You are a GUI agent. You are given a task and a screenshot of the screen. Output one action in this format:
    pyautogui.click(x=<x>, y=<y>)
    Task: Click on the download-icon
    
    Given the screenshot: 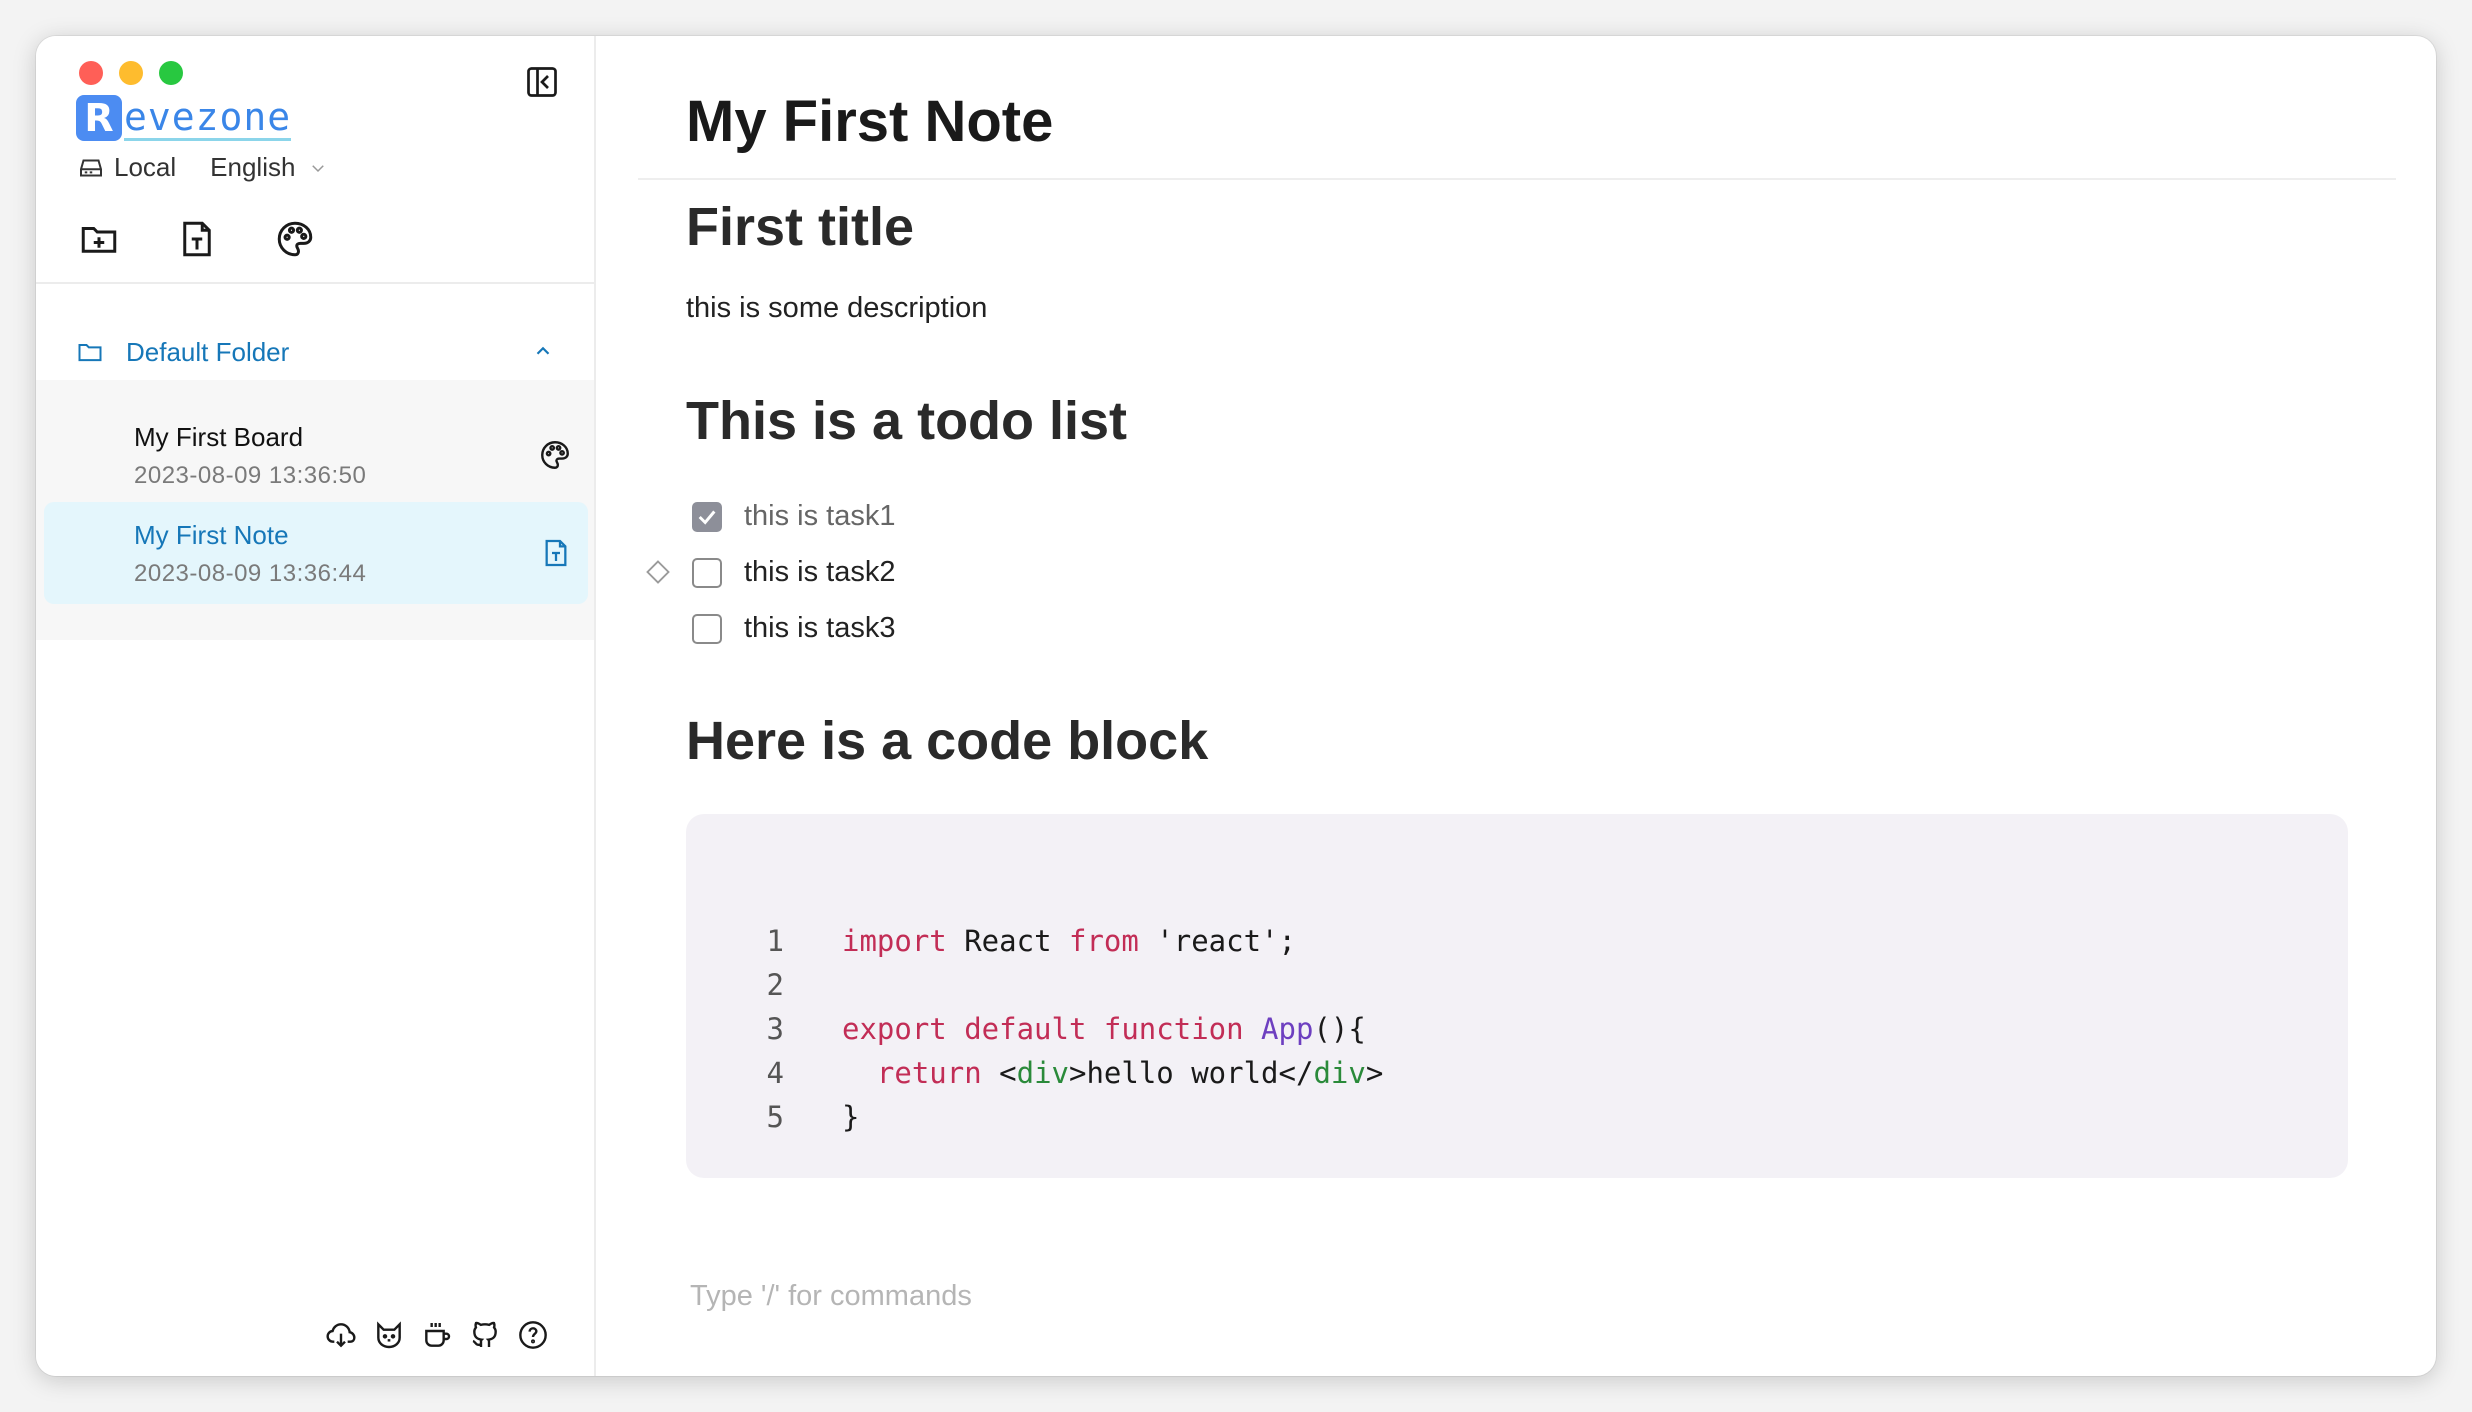 What is the action you would take?
    pyautogui.click(x=341, y=1335)
    